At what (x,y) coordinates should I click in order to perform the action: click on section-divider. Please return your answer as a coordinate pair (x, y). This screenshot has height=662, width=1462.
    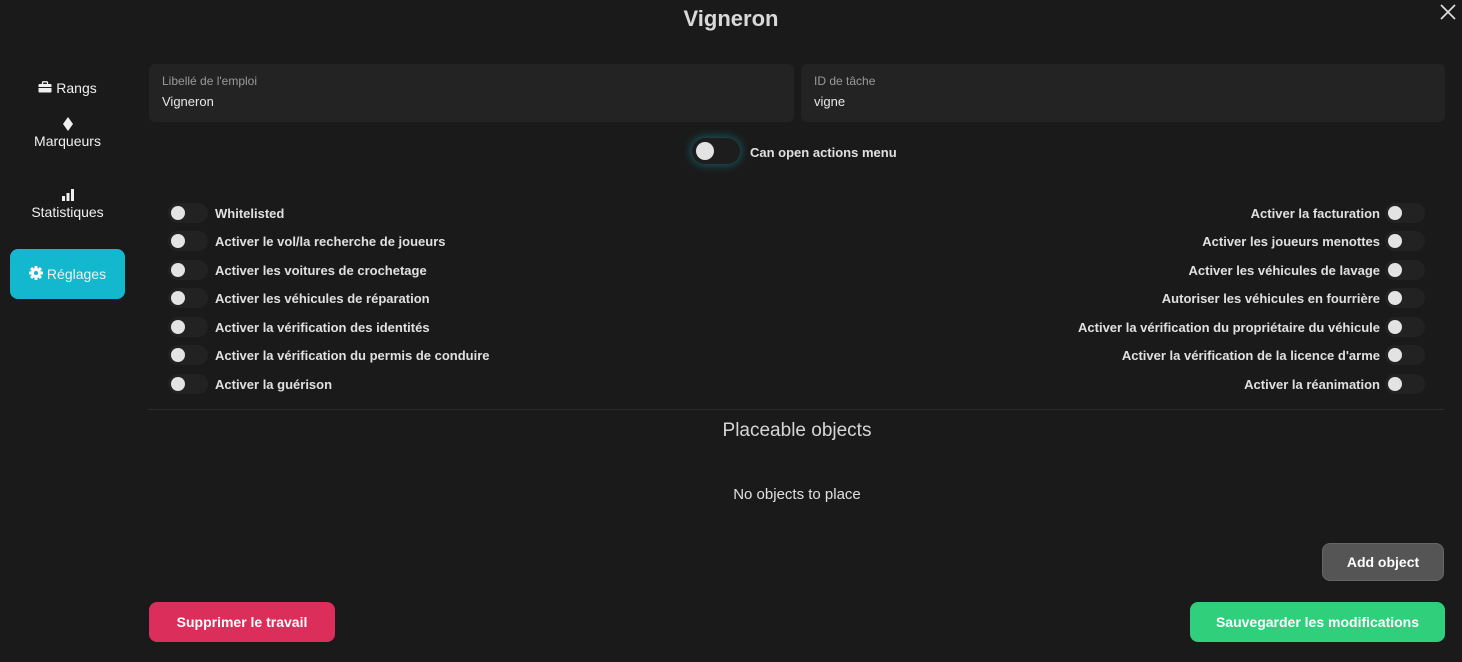
    Looking at the image, I should click on (796, 409).